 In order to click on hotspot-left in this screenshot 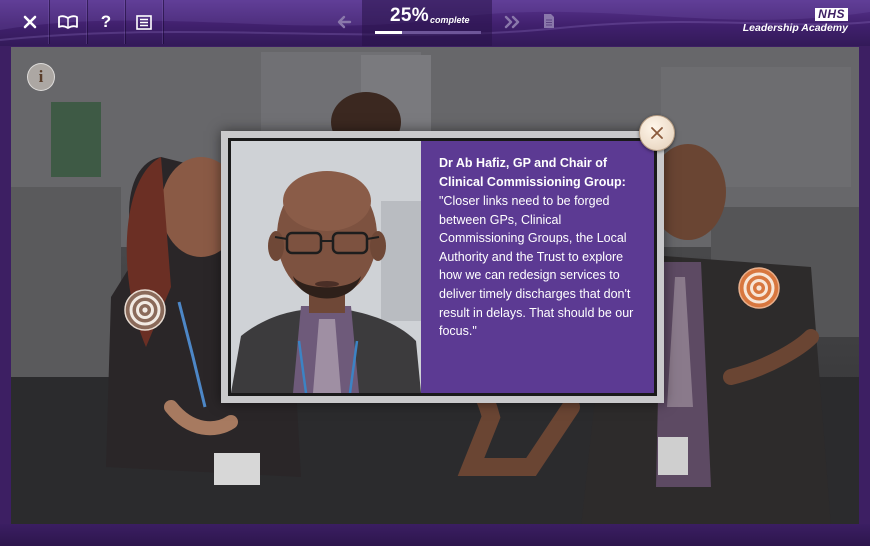, I will do `click(145, 310)`.